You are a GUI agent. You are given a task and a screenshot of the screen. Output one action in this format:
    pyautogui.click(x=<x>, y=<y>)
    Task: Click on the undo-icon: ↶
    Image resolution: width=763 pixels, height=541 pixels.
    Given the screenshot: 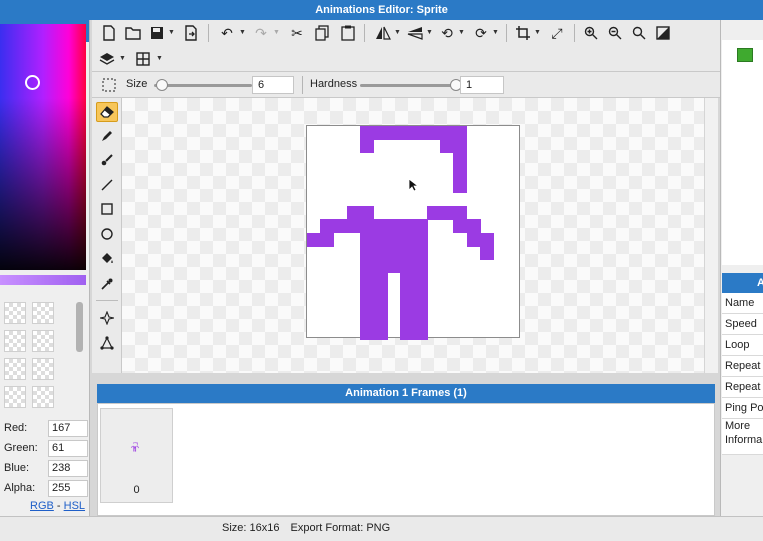 What is the action you would take?
    pyautogui.click(x=227, y=33)
    